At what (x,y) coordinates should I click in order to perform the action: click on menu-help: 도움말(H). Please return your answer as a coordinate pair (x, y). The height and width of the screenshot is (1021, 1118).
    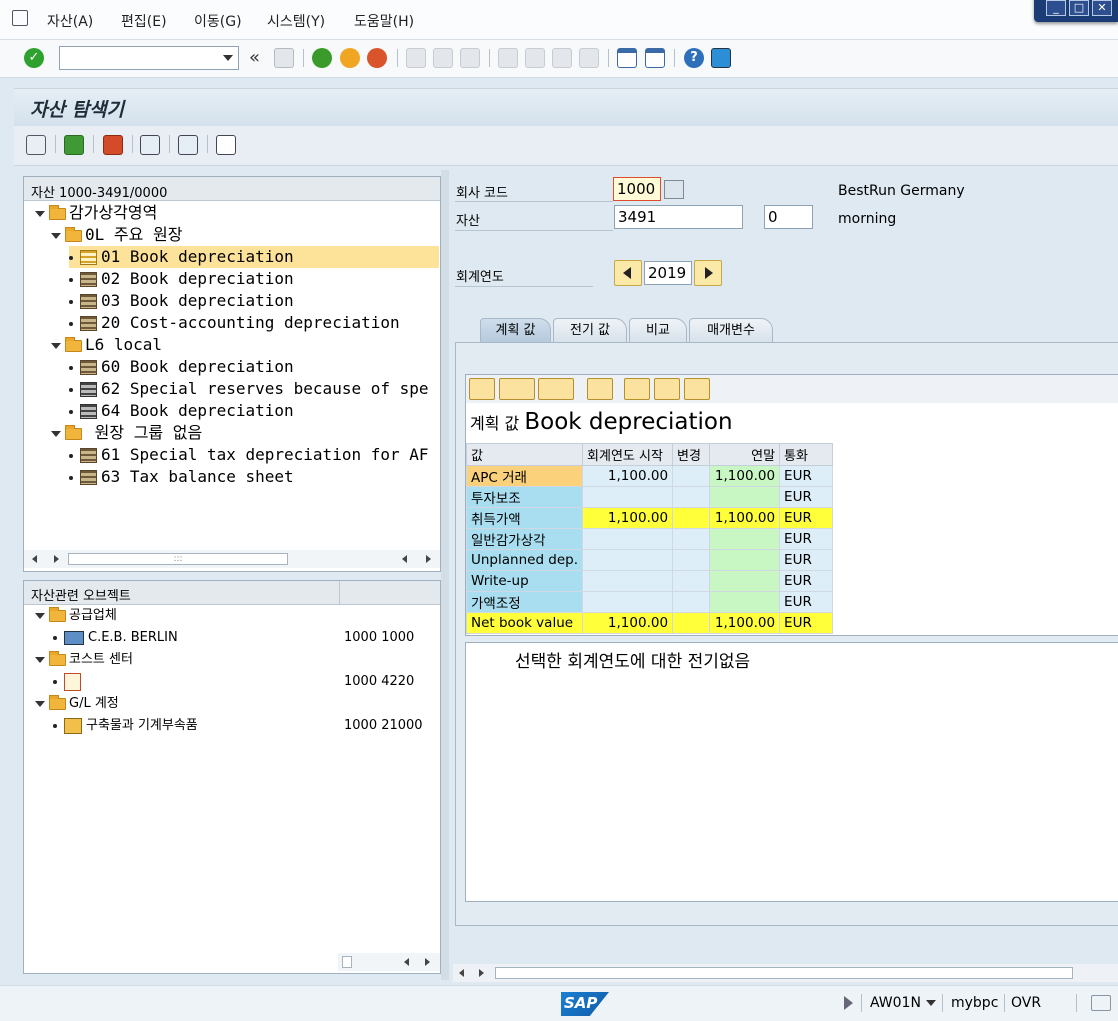
    Looking at the image, I should click on (384, 21).